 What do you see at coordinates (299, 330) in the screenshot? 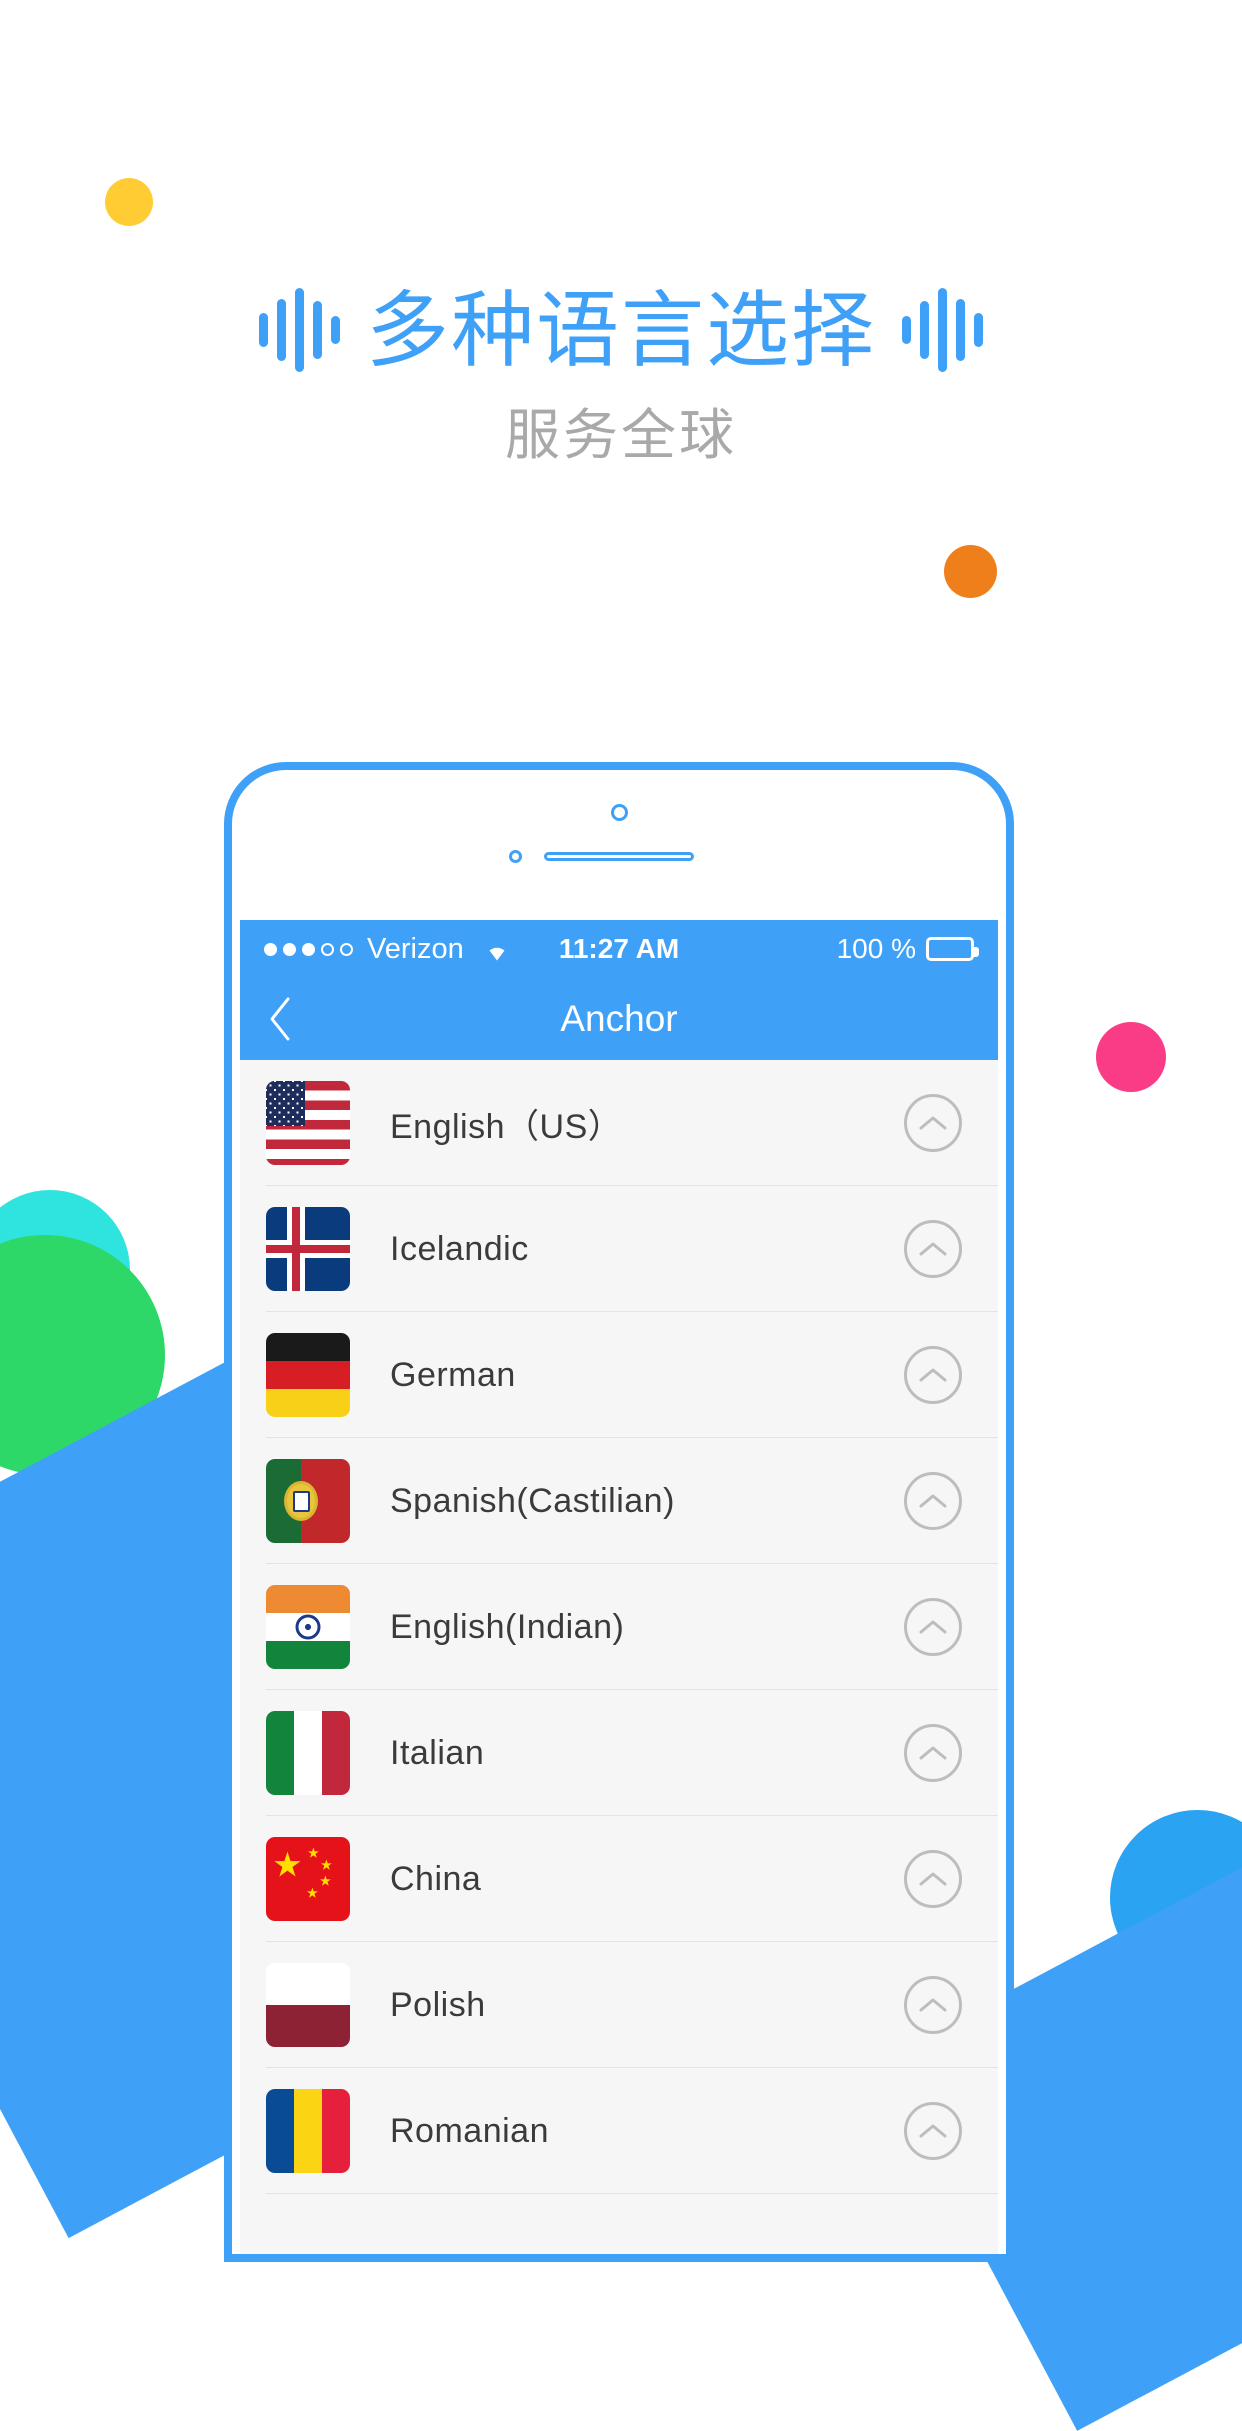
I see `sound-wave-icon-left` at bounding box center [299, 330].